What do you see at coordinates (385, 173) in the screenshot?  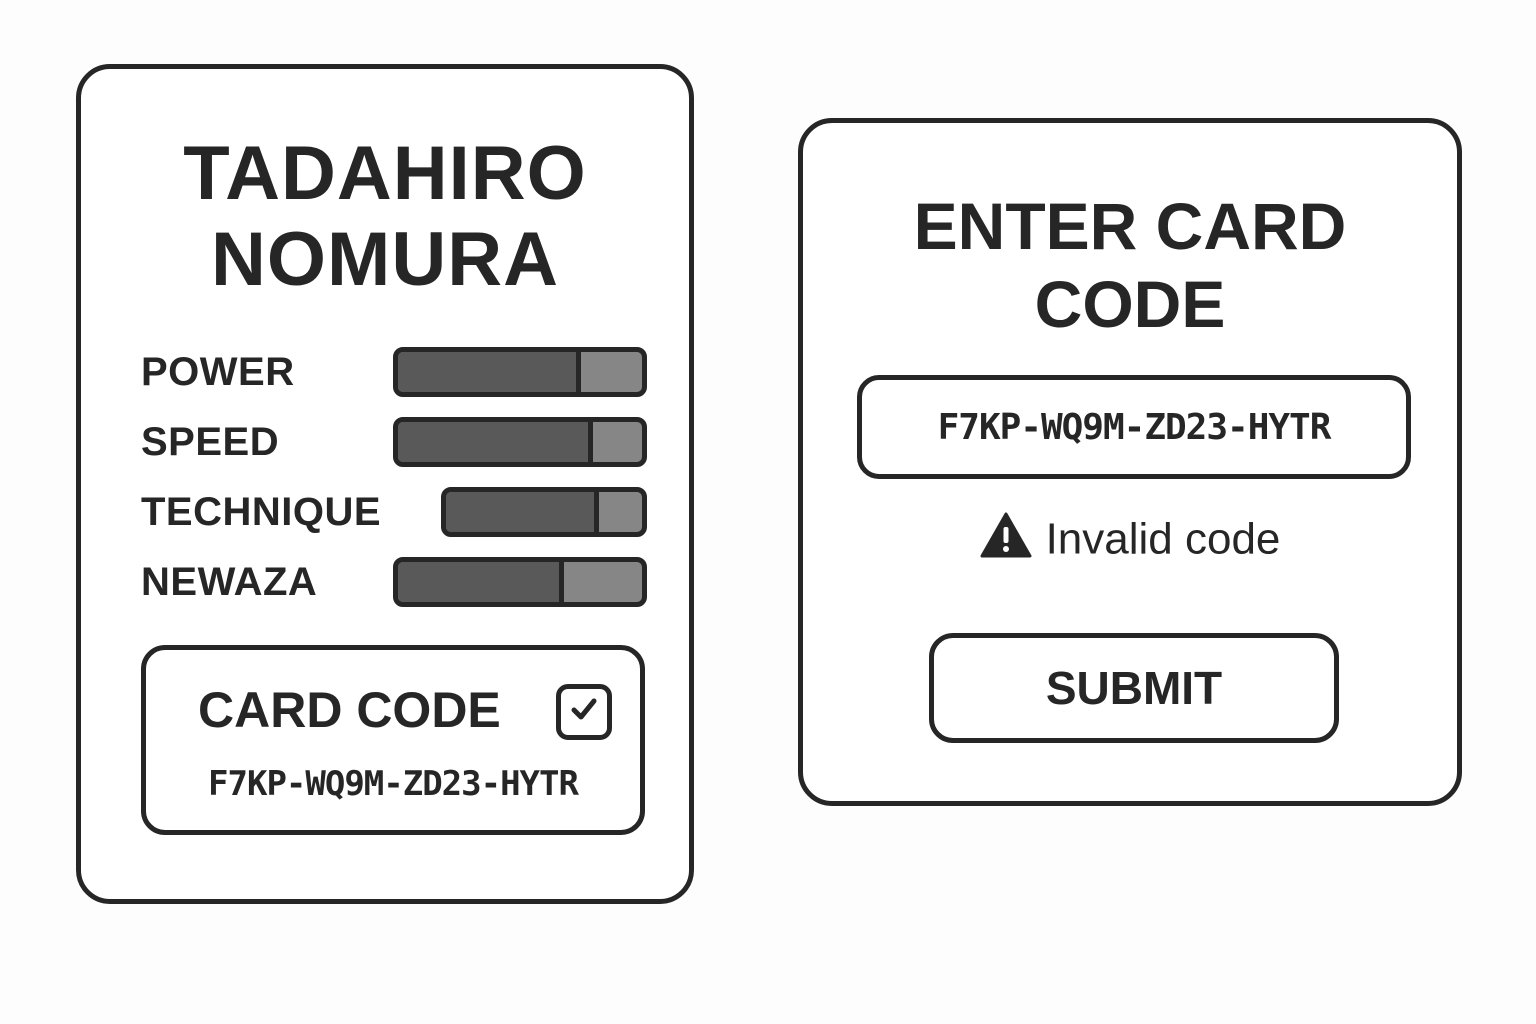 I see `player-name-first: TADAHIRO` at bounding box center [385, 173].